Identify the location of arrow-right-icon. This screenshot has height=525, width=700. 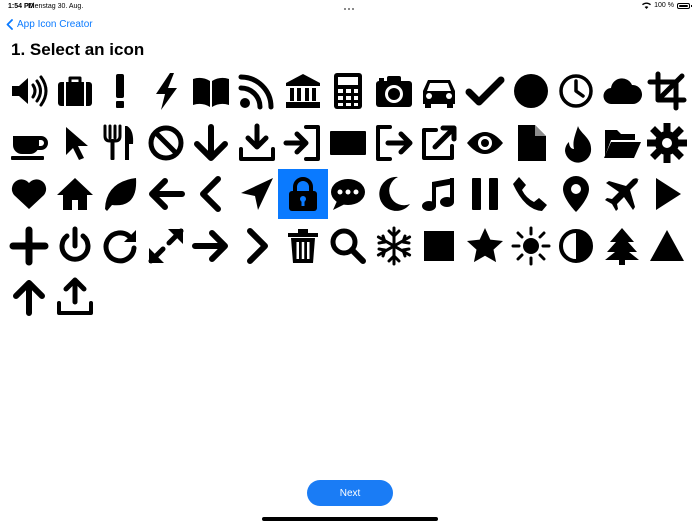
(211, 246).